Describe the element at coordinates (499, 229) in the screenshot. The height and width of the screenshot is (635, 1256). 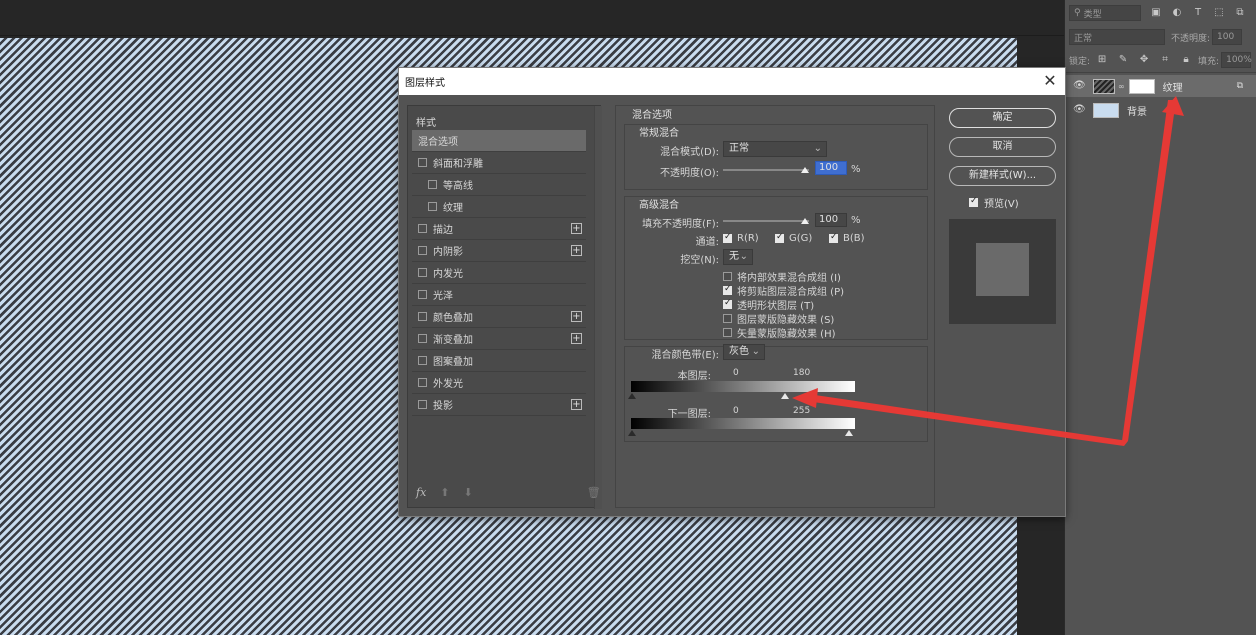
I see `style-item-stroke: 描边 +` at that location.